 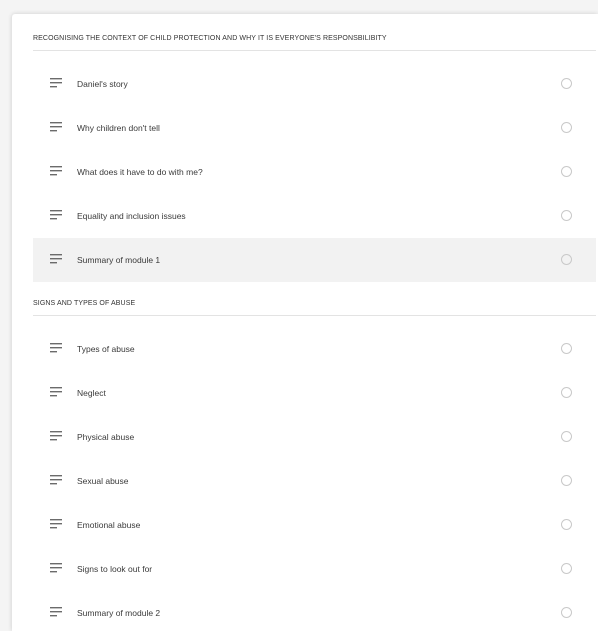 I want to click on lesson-item: Why children don't tell, so click(x=314, y=128).